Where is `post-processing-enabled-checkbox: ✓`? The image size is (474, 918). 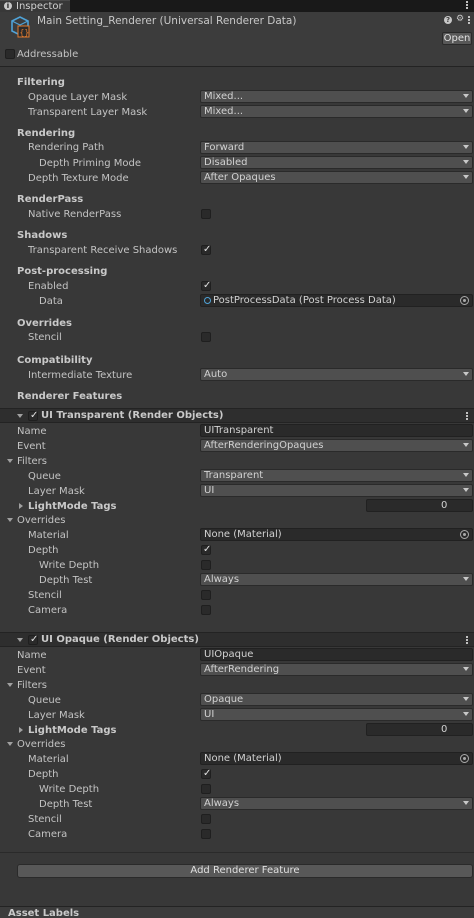 post-processing-enabled-checkbox: ✓ is located at coordinates (206, 285).